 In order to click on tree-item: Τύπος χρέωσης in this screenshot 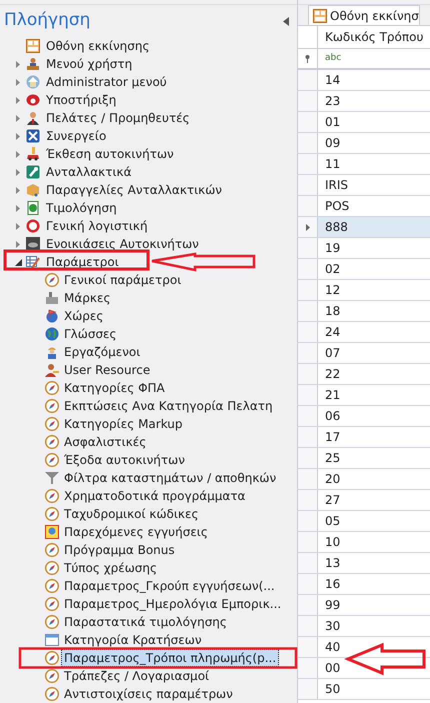, I will do `click(110, 568)`.